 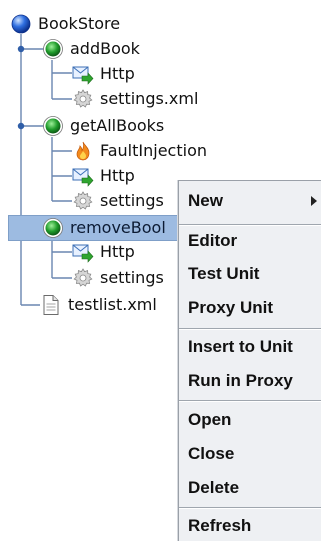 I want to click on tree-node-addbook: addBook, so click(x=91, y=49).